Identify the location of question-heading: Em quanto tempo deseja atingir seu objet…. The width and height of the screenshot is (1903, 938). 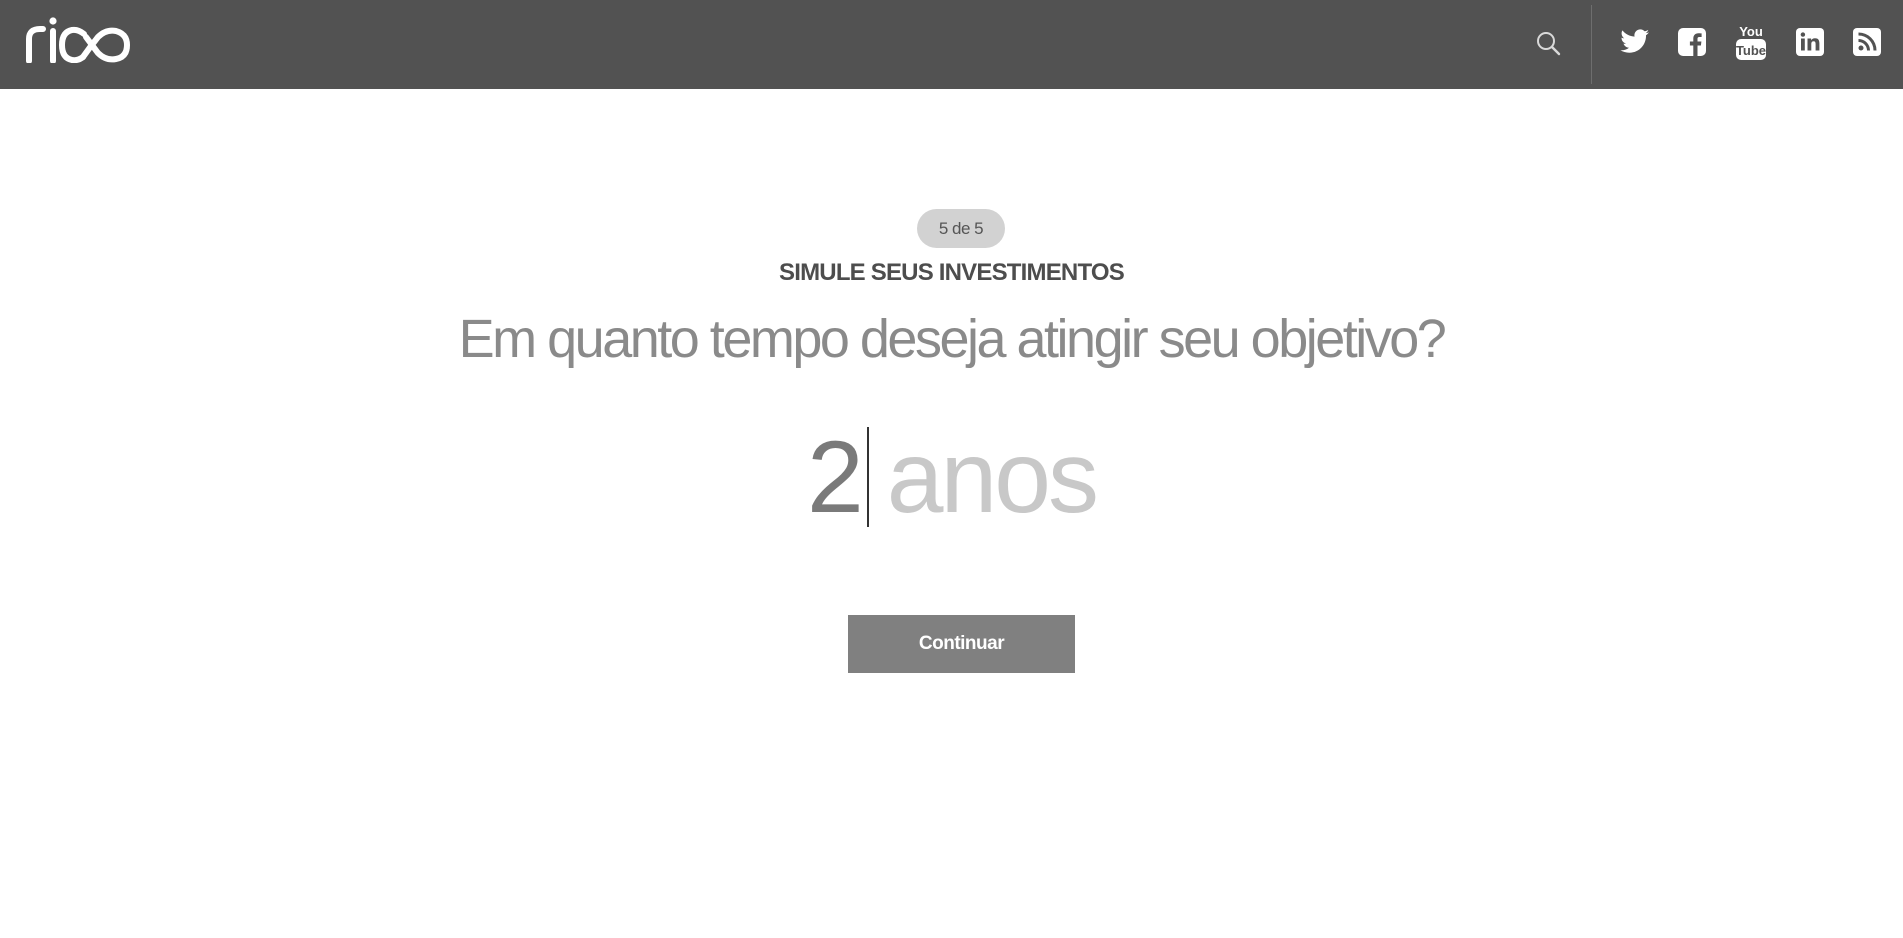
(952, 339).